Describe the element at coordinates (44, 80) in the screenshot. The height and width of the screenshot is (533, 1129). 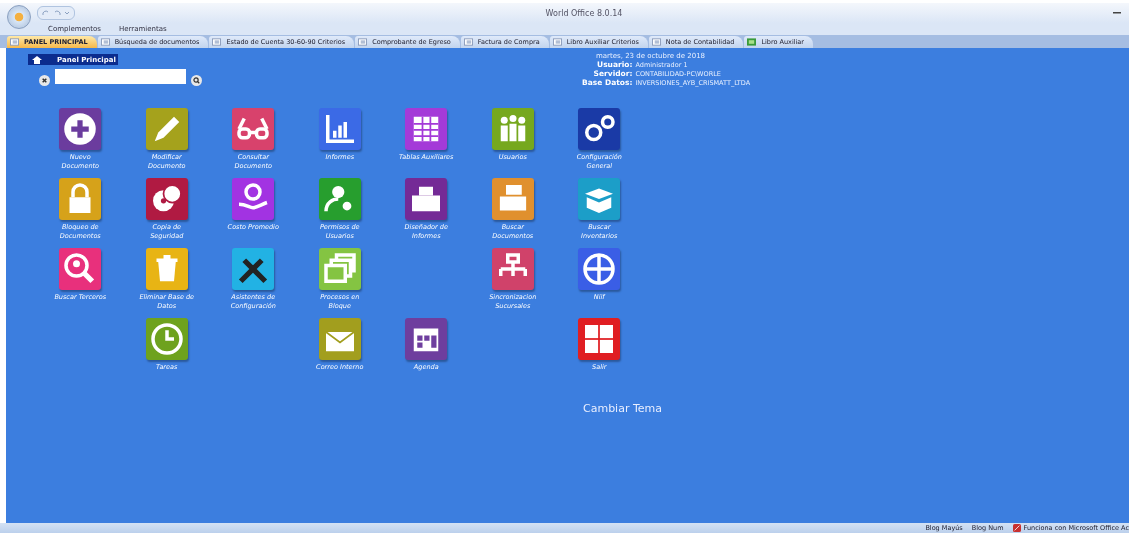
I see `clear-icon` at that location.